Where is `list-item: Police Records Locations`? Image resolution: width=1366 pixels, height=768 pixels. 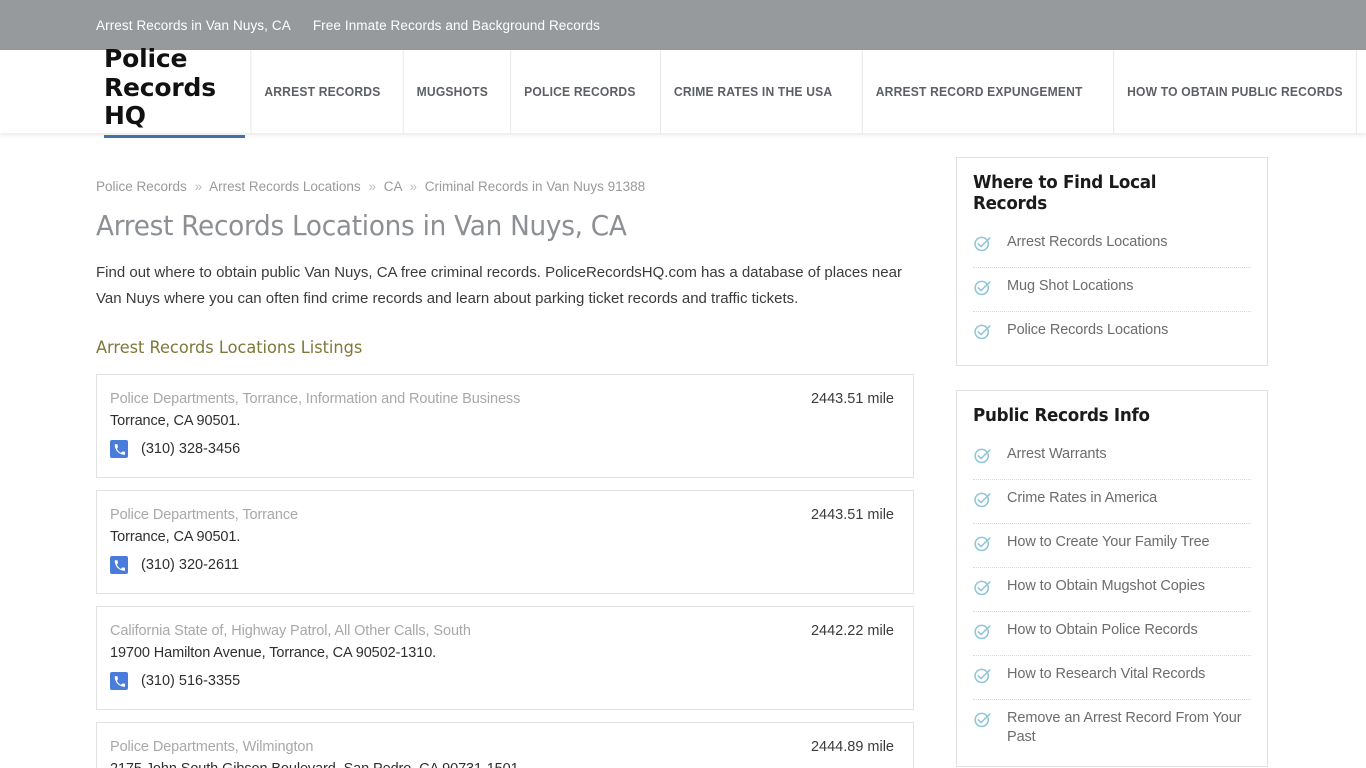 list-item: Police Records Locations is located at coordinates (1112, 333).